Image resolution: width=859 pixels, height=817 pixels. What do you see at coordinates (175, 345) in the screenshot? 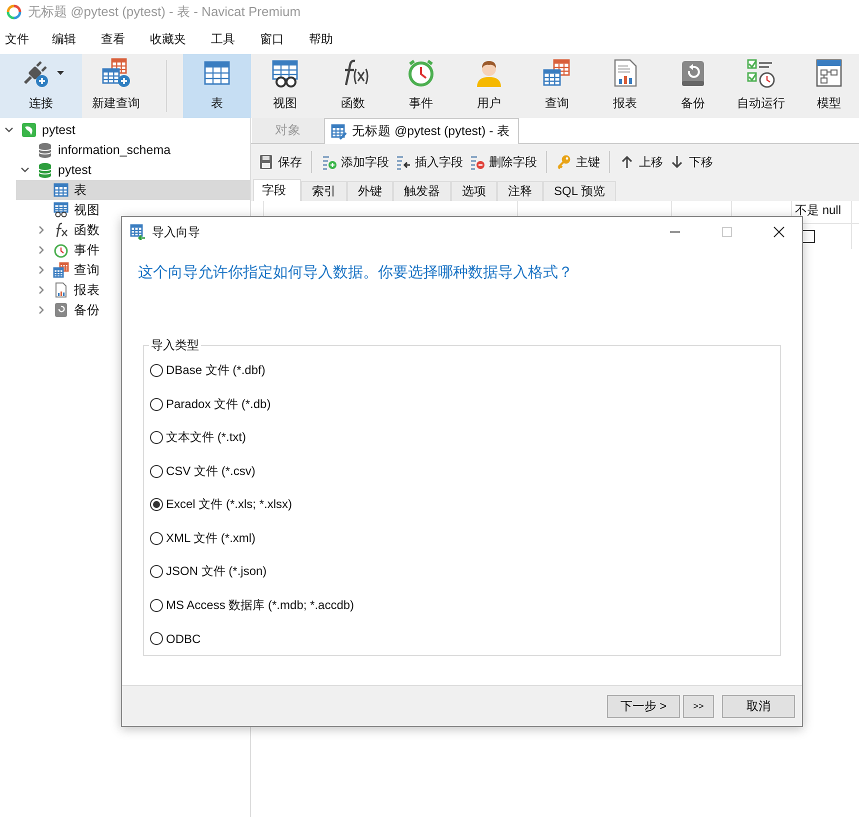
I see `group-label: 导入类型` at bounding box center [175, 345].